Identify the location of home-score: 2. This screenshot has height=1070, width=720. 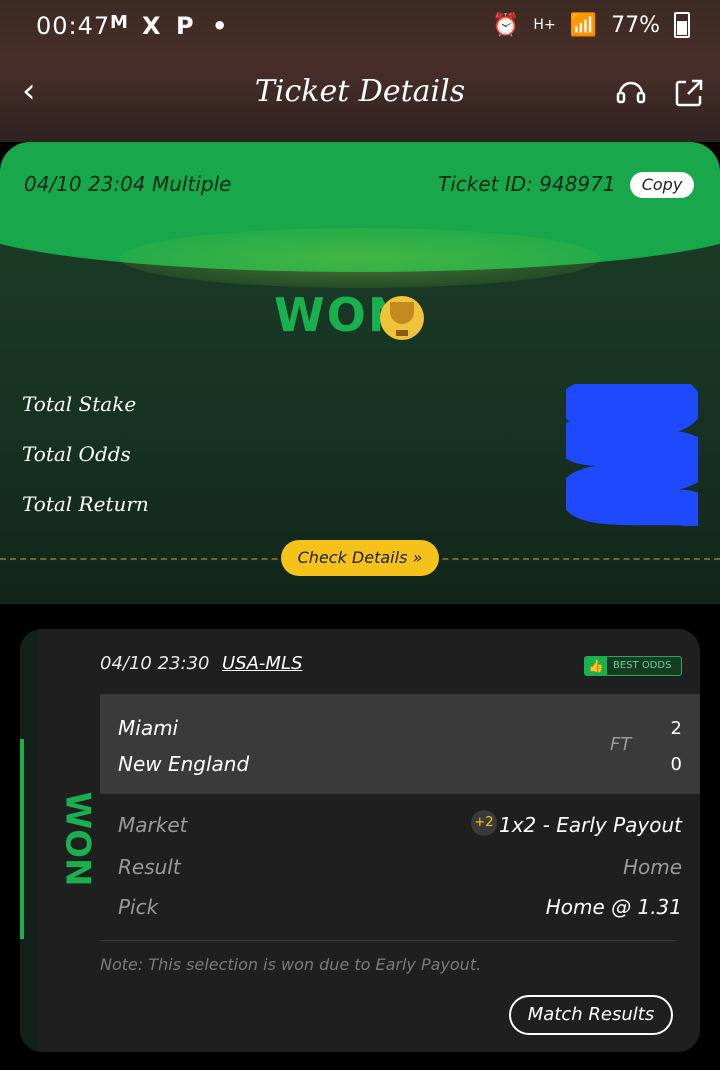
(676, 728).